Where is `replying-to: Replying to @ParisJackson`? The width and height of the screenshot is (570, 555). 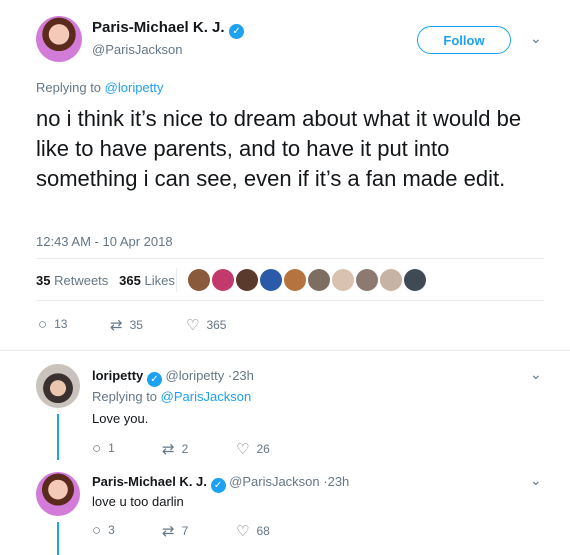 replying-to: Replying to @ParisJackson is located at coordinates (171, 396).